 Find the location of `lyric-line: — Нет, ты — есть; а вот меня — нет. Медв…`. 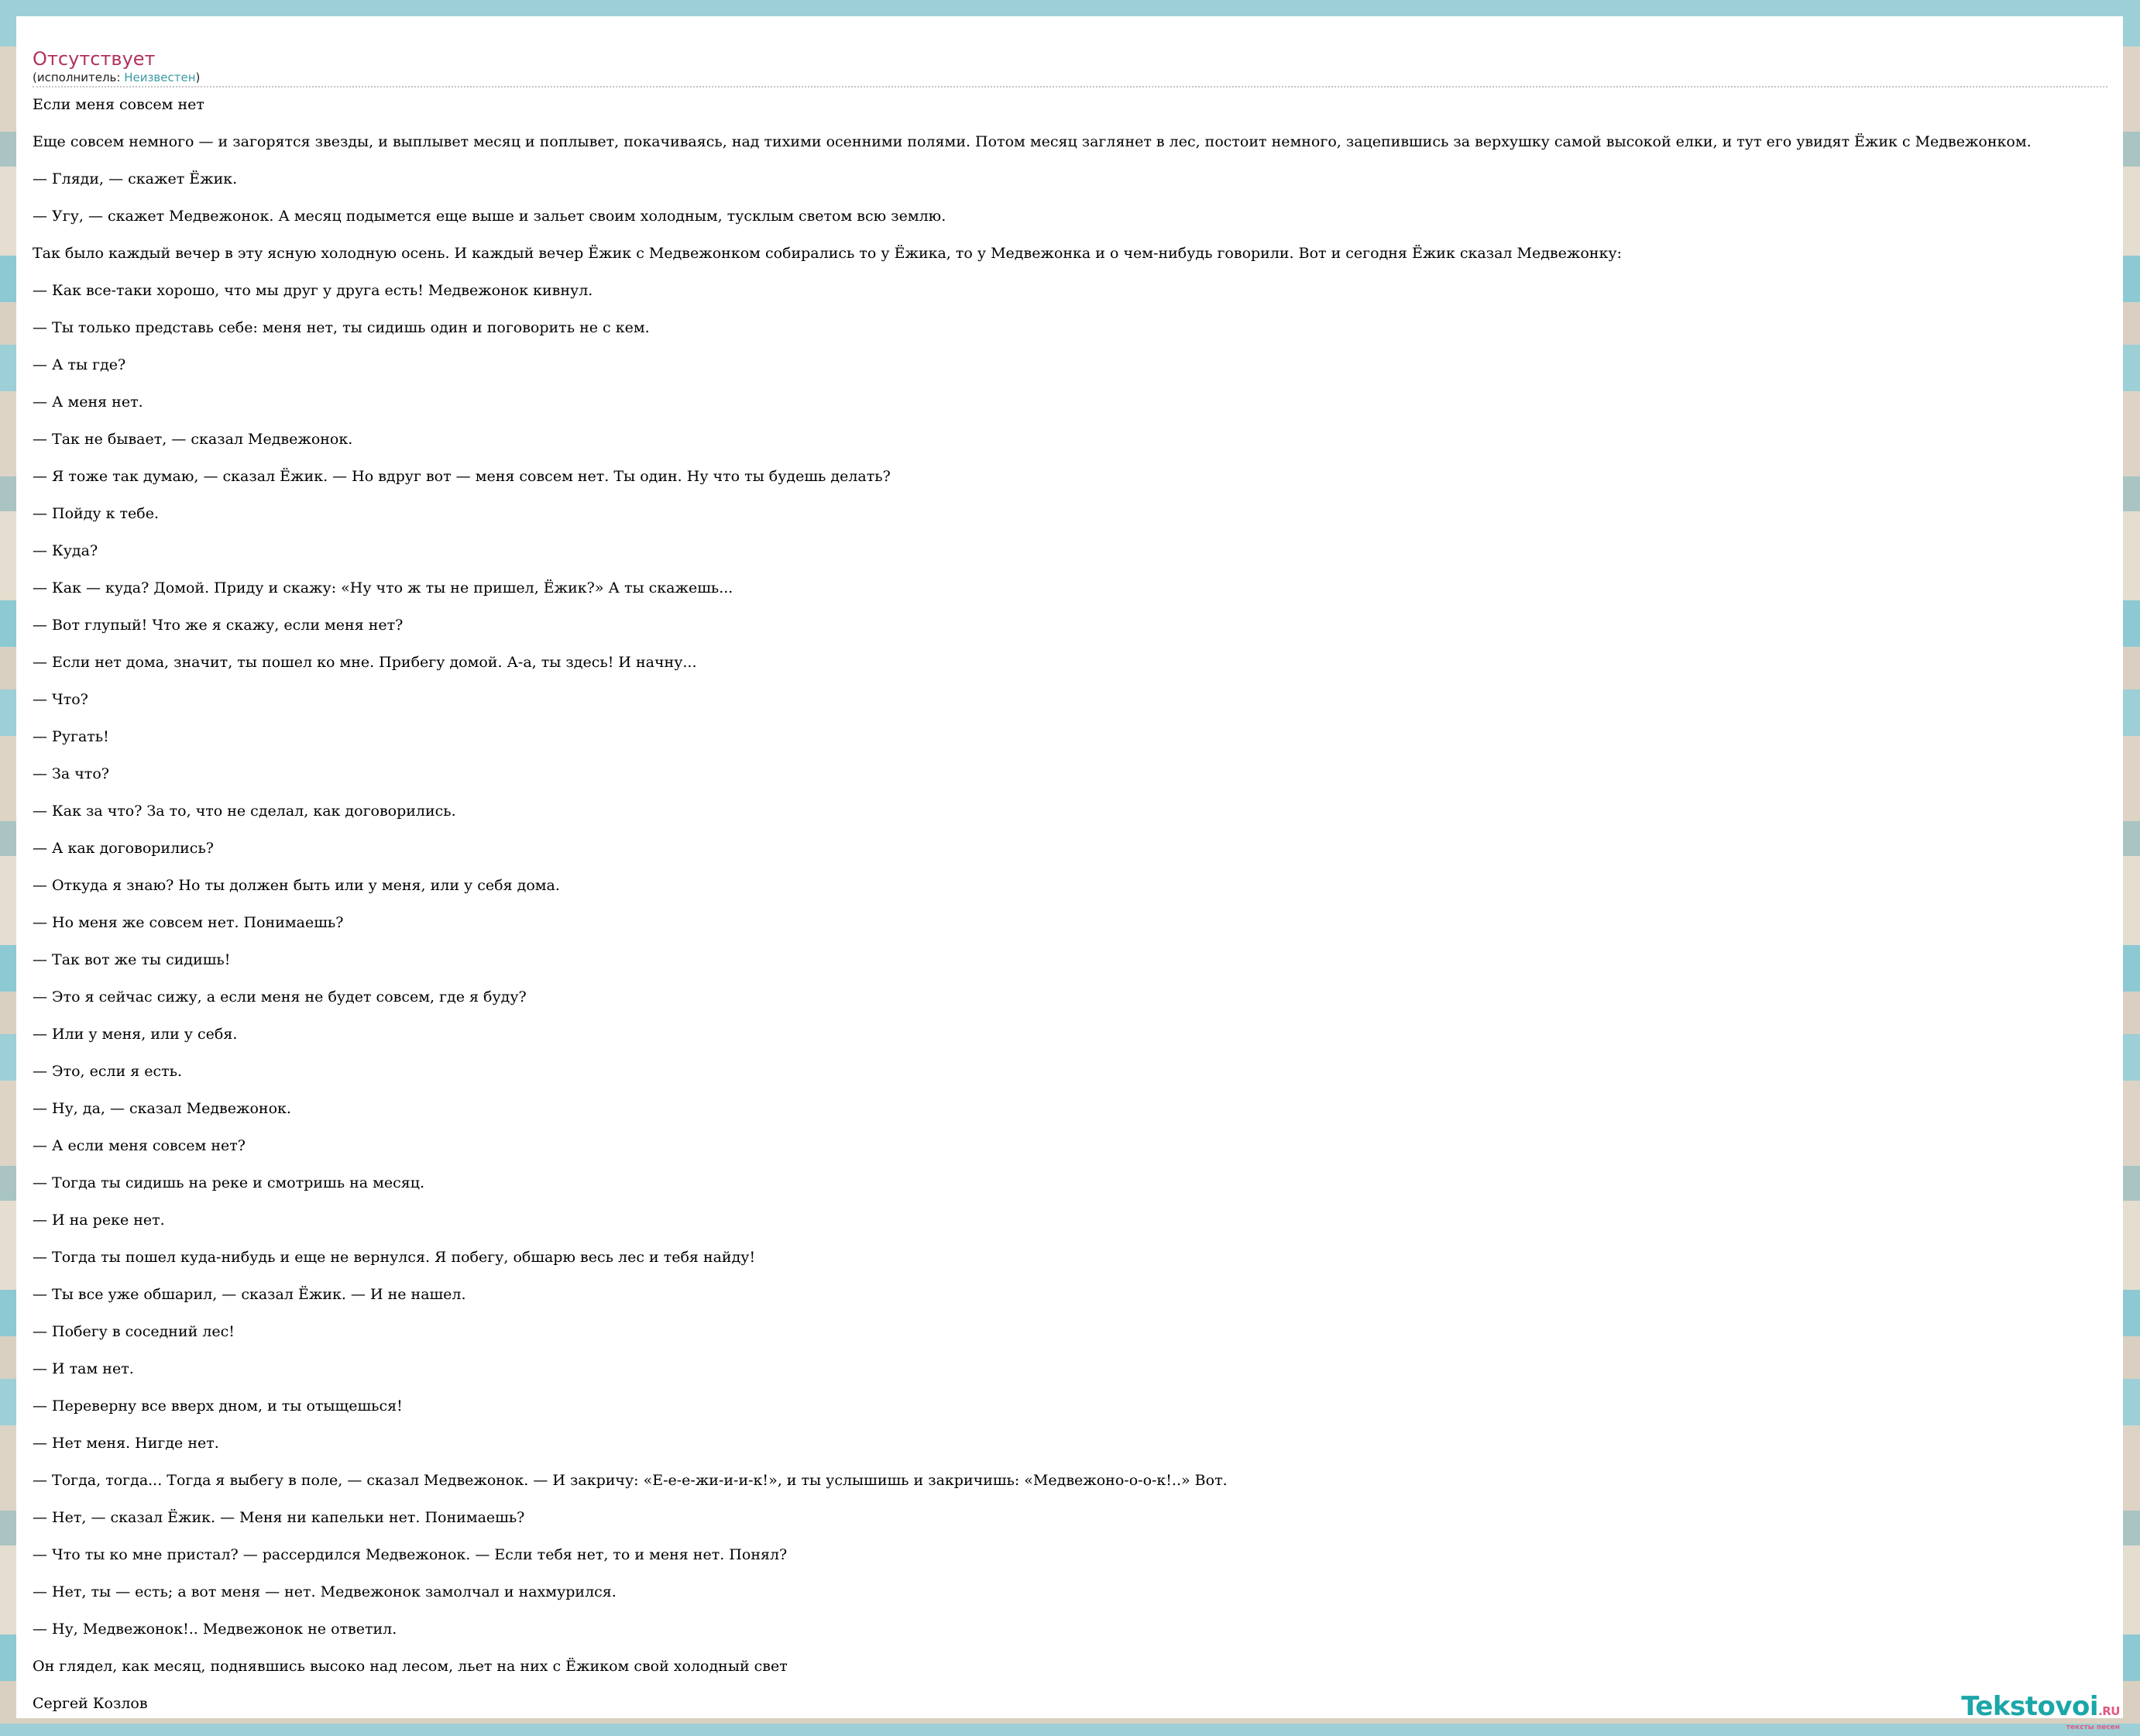

lyric-line: — Нет, ты — есть; а вот меня — нет. Медв… is located at coordinates (325, 1591).